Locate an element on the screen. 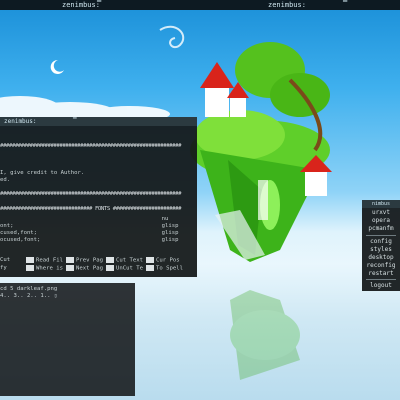  panel-title-right: zenimbus: is located at coordinates (287, 5).